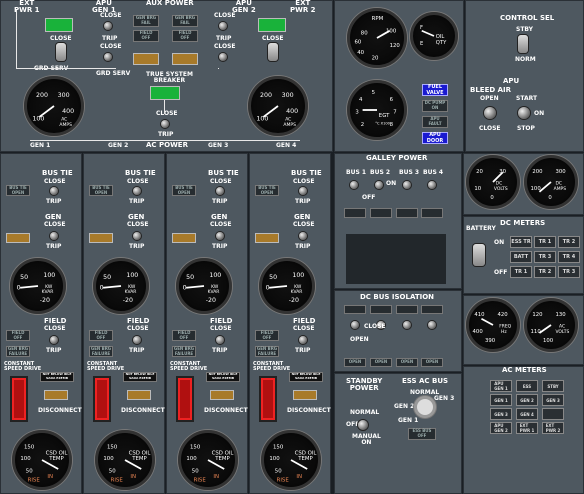 This screenshot has width=584, height=494. Describe the element at coordinates (381, 362) in the screenshot. I see `dc-iso-open-2: OPEN` at that location.